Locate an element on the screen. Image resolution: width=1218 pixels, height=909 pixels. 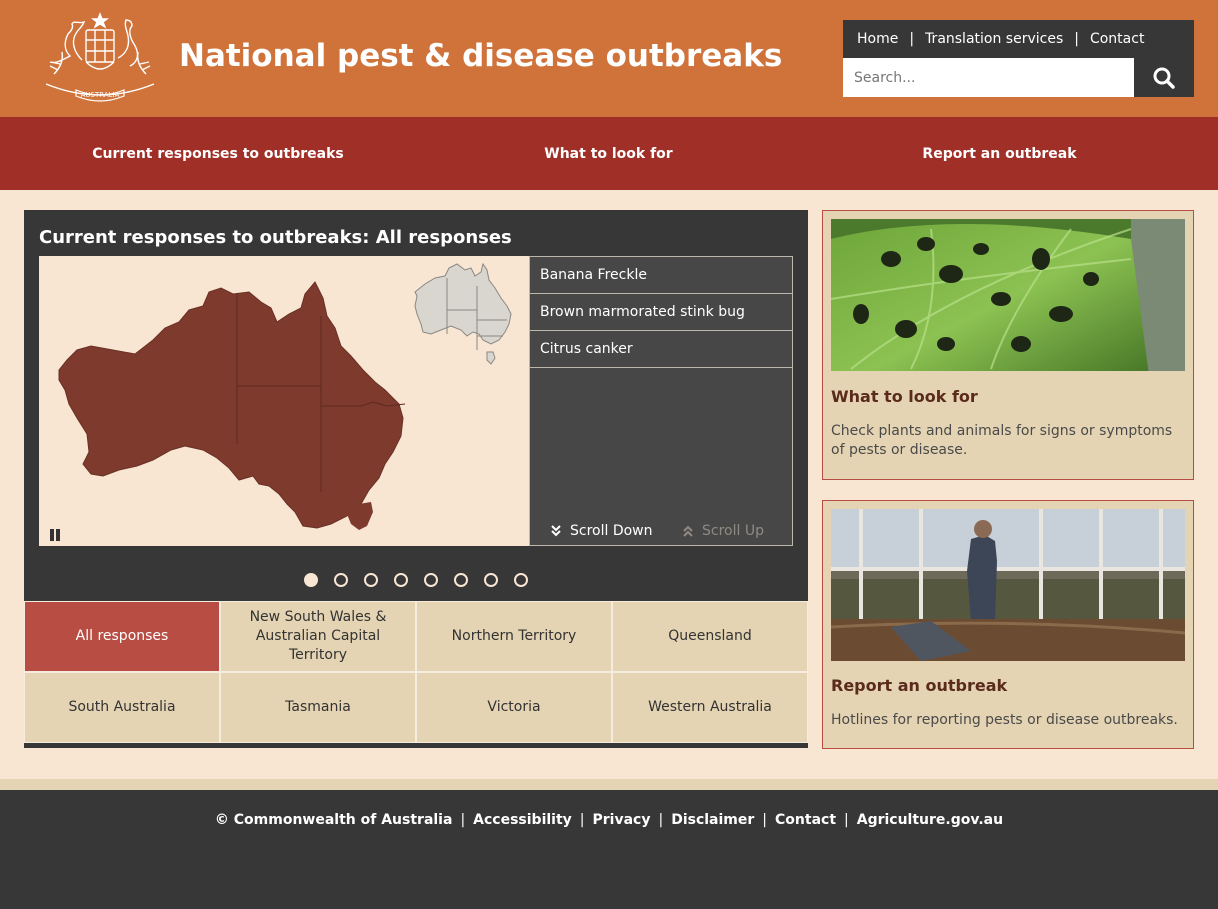
crest-motto: AUSTRALIA is located at coordinates (100, 95).